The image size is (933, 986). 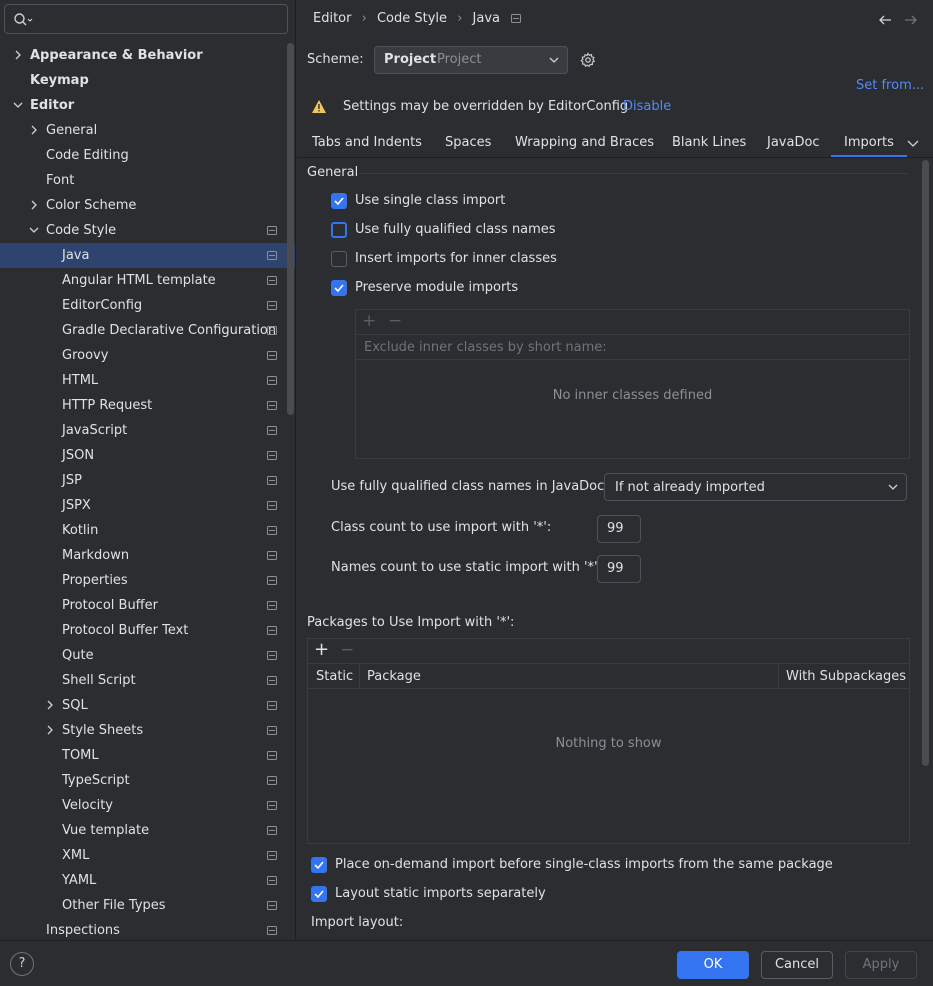 What do you see at coordinates (332, 18) in the screenshot?
I see `breadcrumb-editor: Editor` at bounding box center [332, 18].